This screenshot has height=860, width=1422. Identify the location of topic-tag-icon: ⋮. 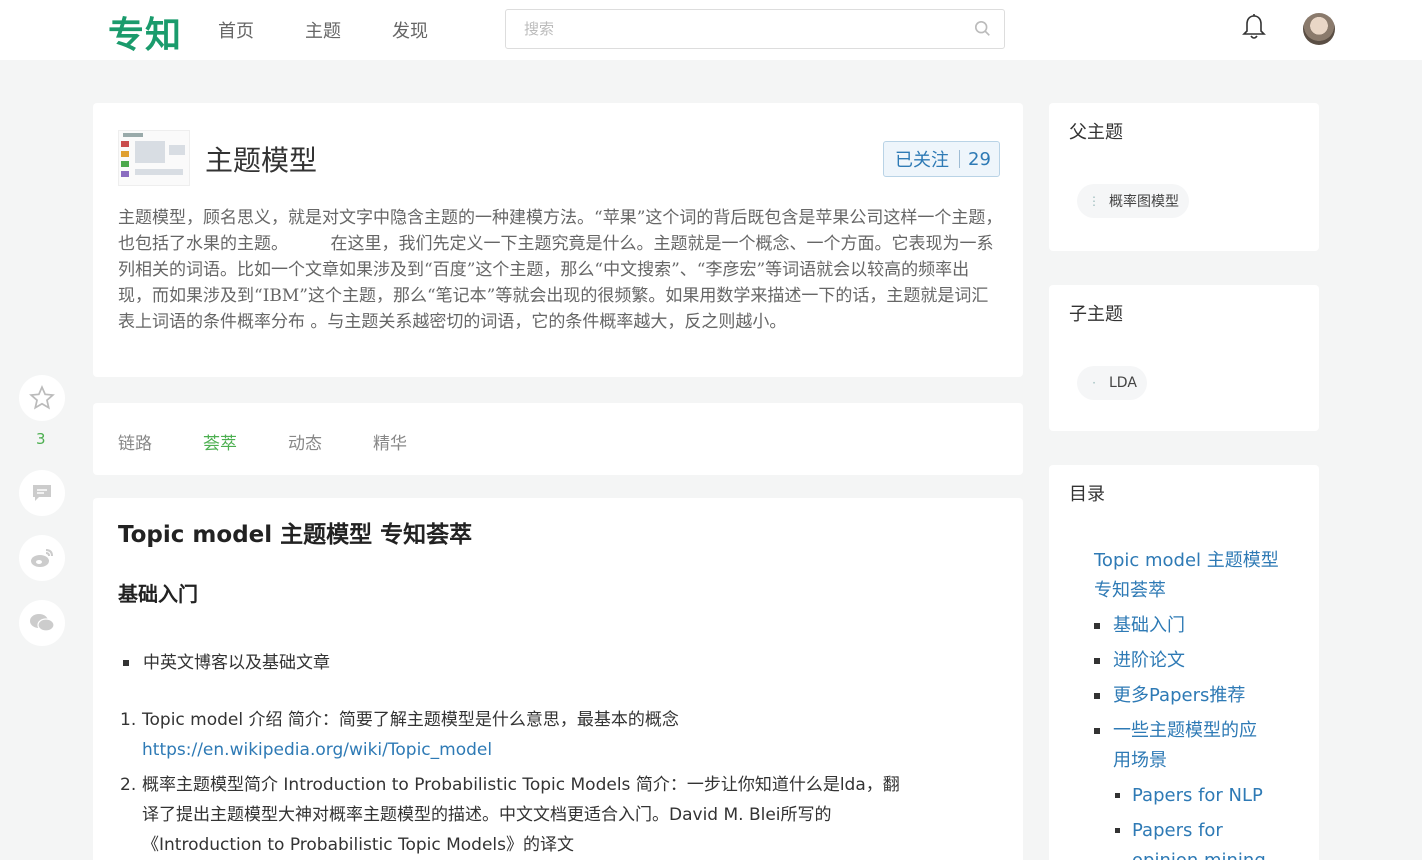
(1094, 201).